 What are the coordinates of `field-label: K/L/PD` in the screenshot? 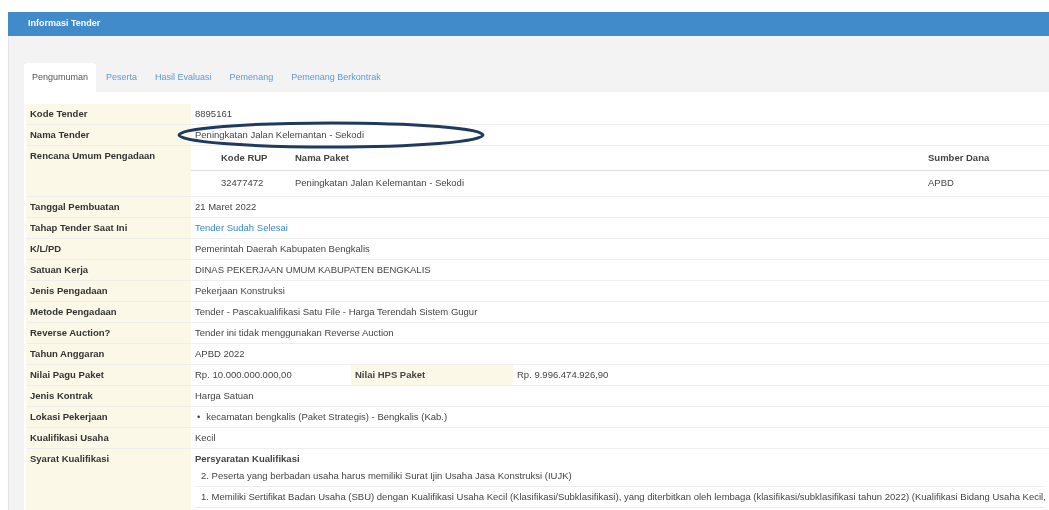 It's located at (108, 248).